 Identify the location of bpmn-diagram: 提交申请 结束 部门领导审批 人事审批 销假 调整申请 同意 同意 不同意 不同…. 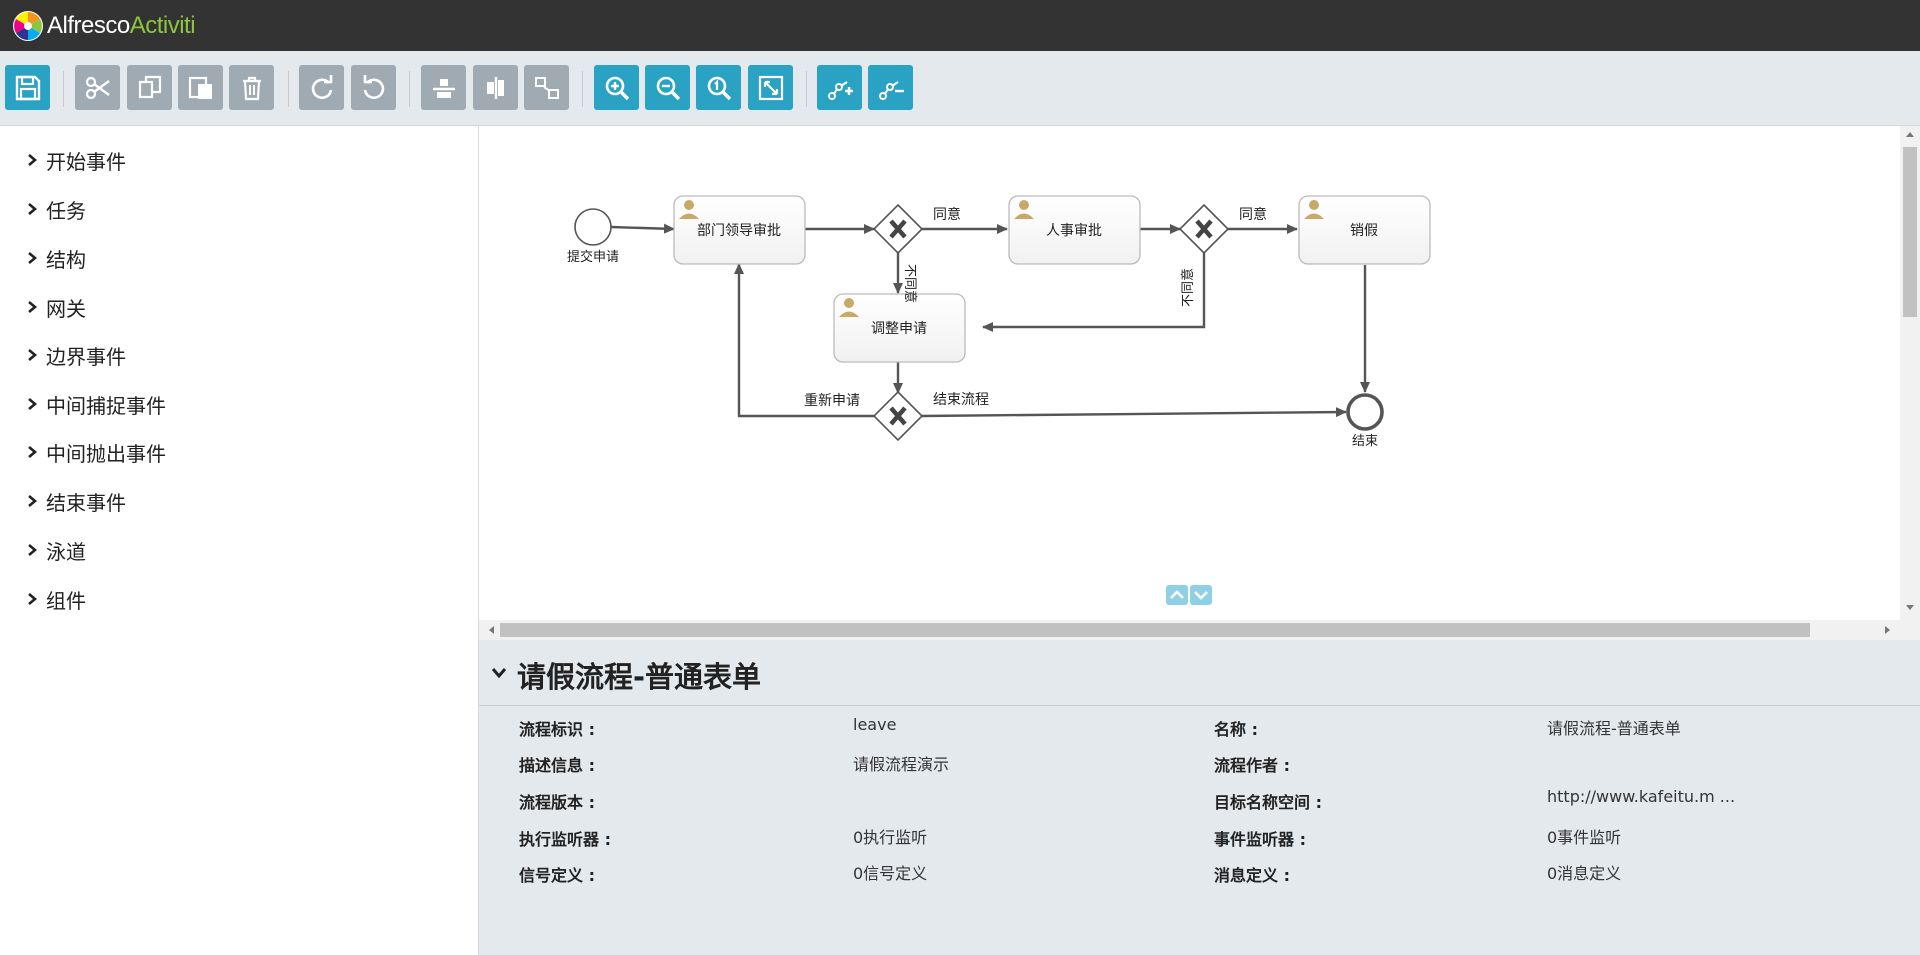
(999, 322).